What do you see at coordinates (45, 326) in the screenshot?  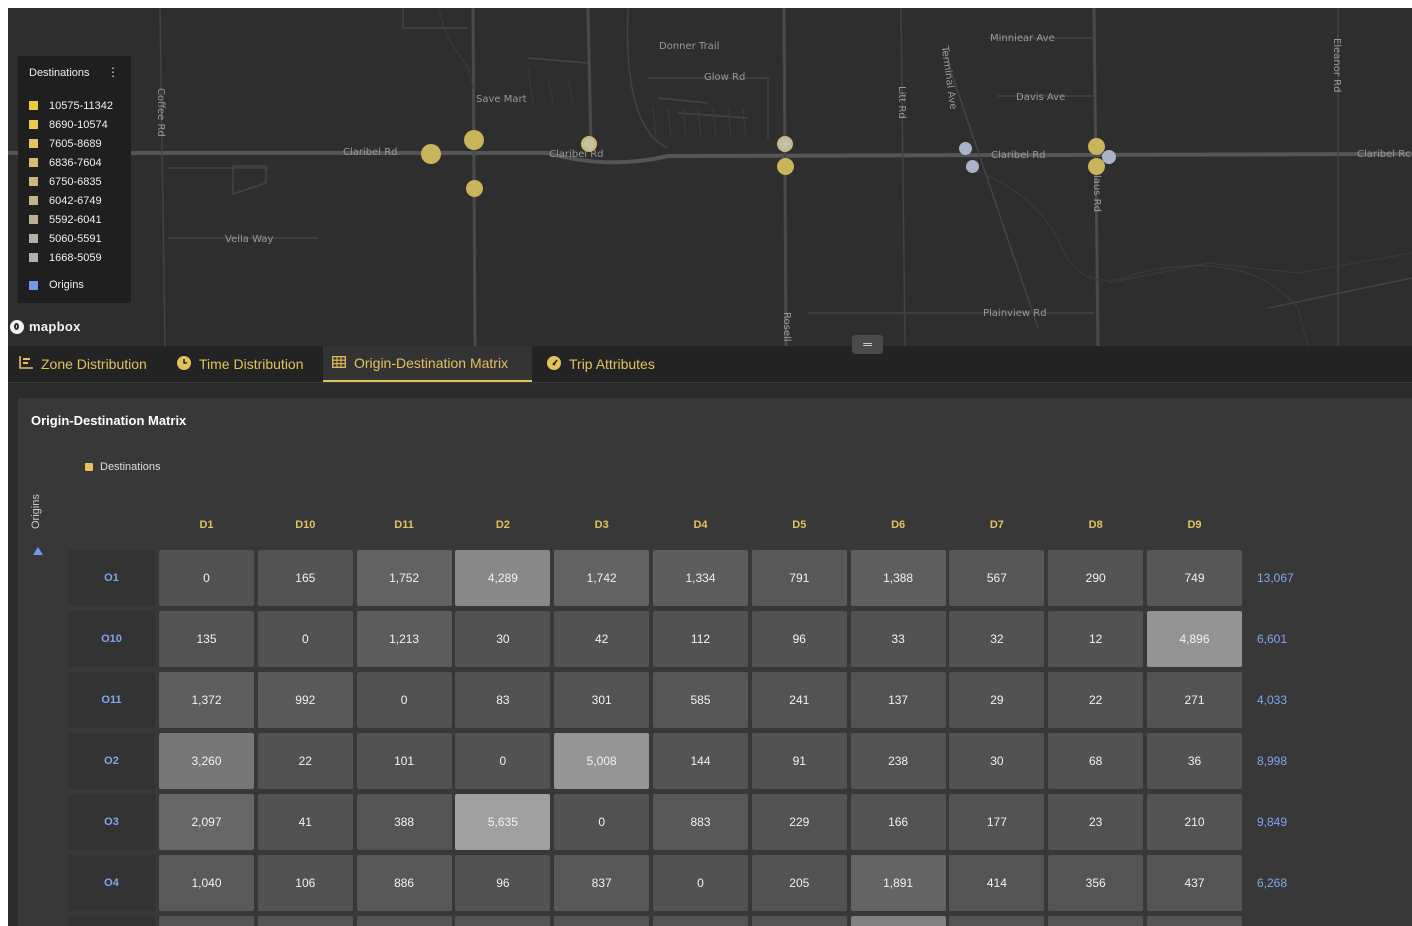 I see `mapbox-logo: mapbox` at bounding box center [45, 326].